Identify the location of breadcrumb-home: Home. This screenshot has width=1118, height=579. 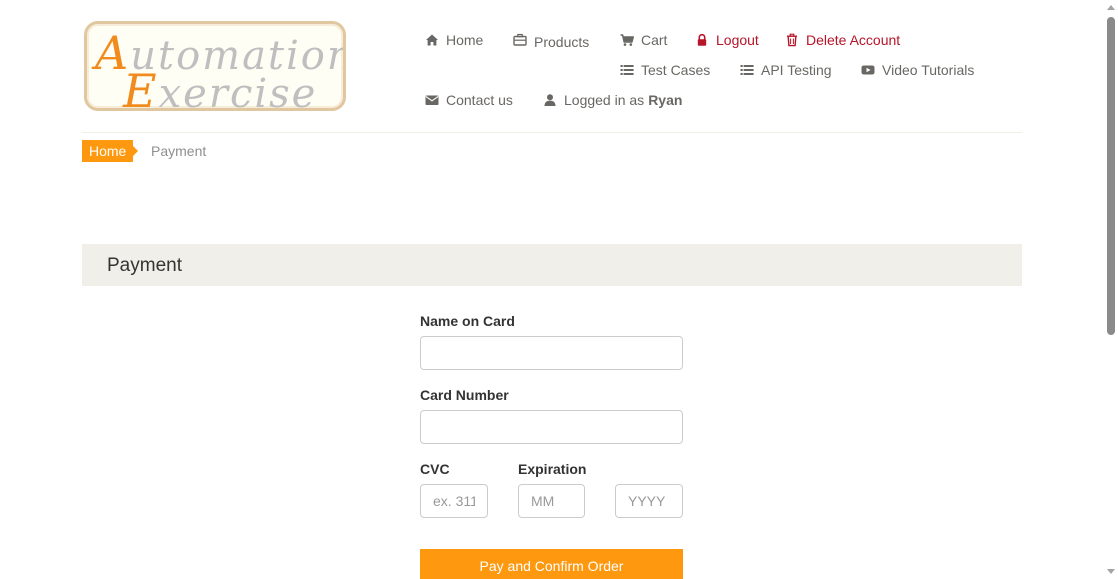
(110, 151).